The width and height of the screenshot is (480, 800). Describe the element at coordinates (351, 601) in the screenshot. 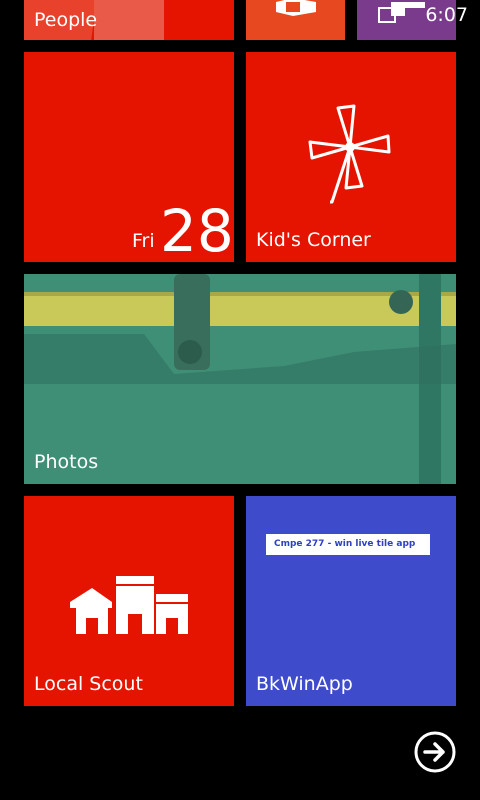

I see `bkwinapp-tile: Cmpe 277 - win live tile app BkWinApp` at that location.